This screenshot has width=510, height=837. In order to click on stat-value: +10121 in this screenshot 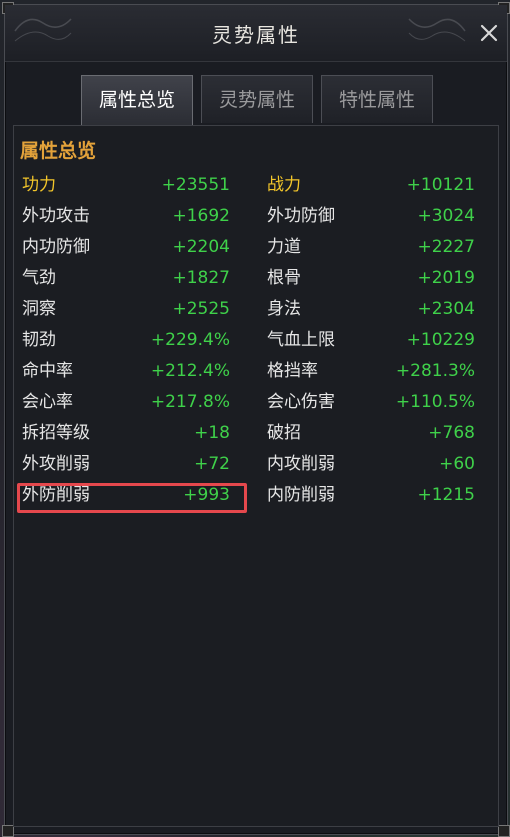, I will do `click(440, 185)`.